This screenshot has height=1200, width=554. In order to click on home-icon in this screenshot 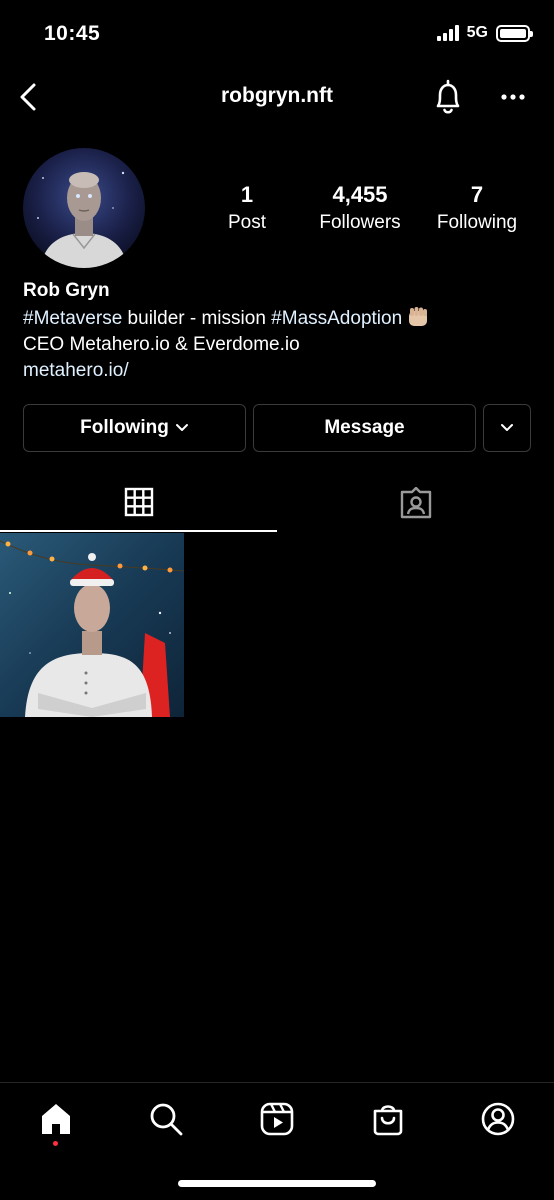, I will do `click(56, 1119)`.